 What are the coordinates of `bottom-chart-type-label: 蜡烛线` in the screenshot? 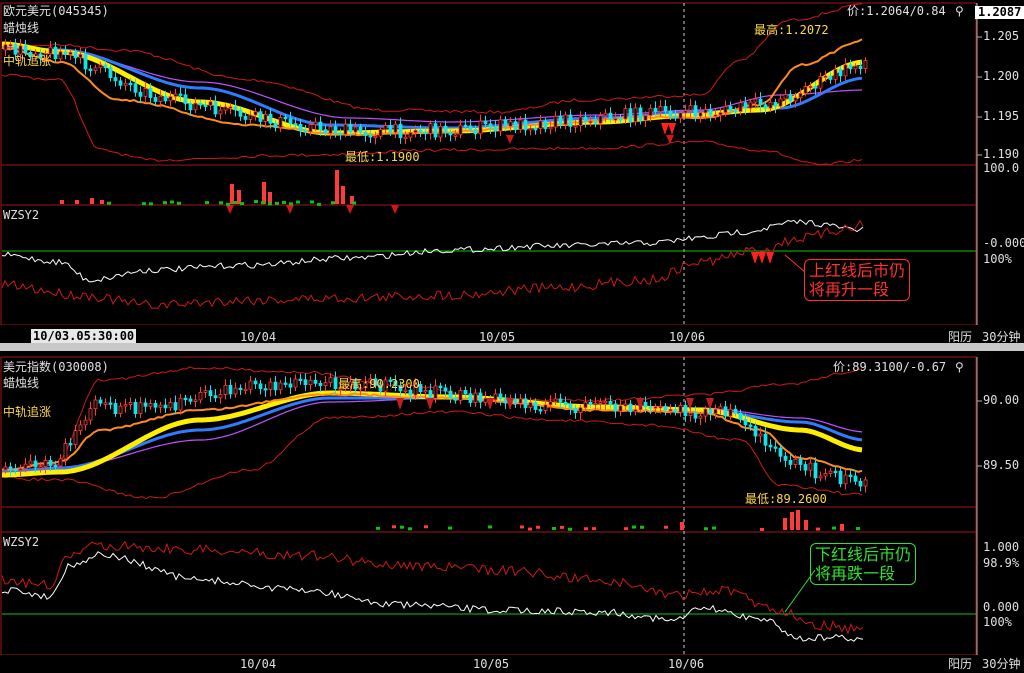 It's located at (21, 383).